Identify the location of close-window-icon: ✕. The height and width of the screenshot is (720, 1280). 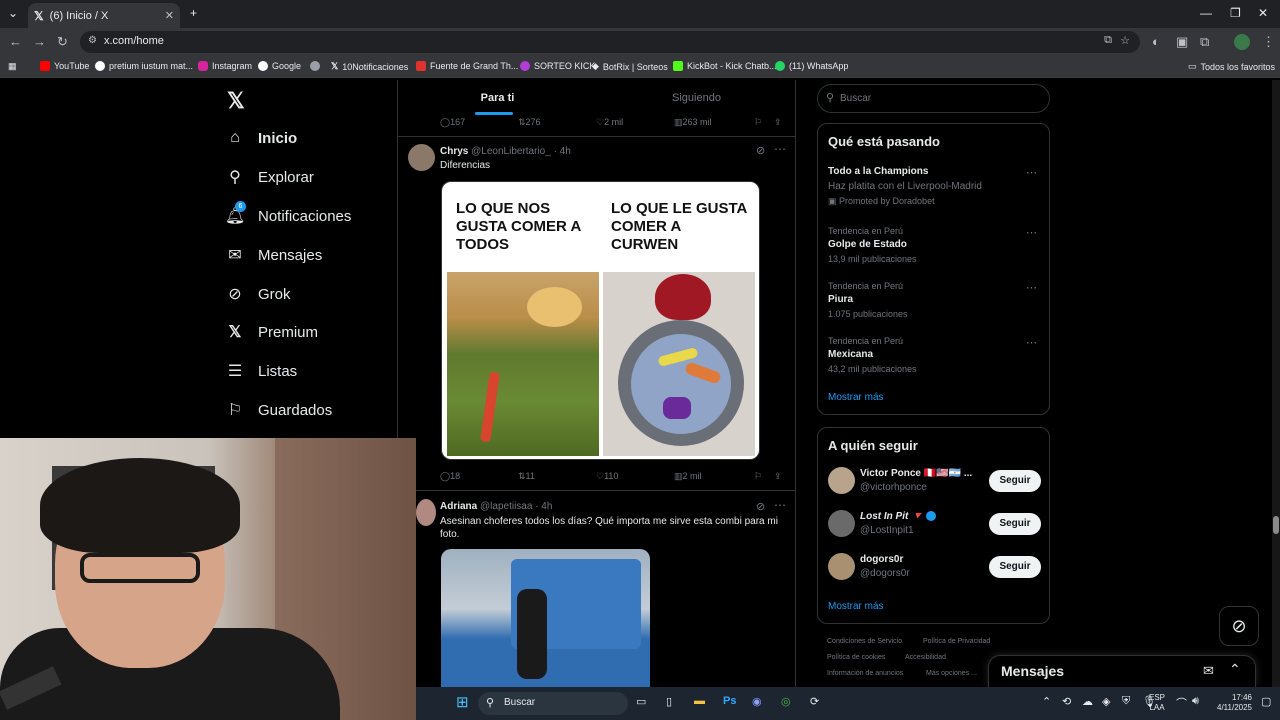
(1263, 13).